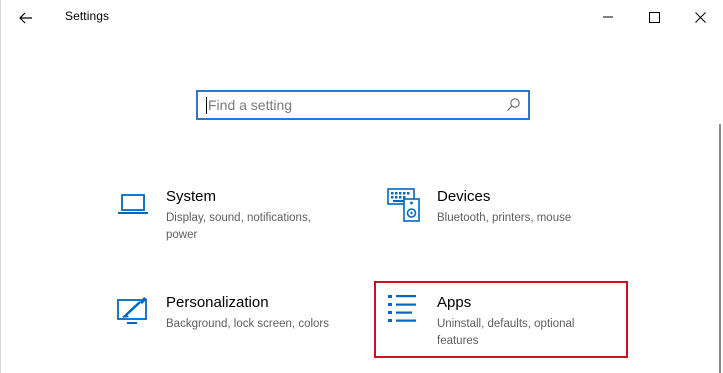  I want to click on category-title: Personalization, so click(217, 302).